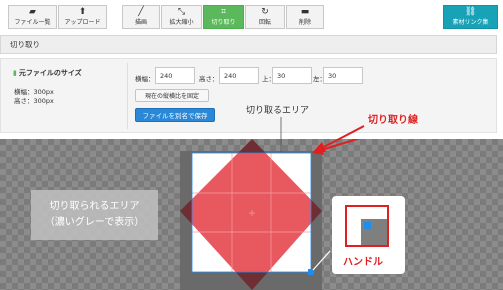 This screenshot has height=290, width=503. I want to click on removed-area-note: 切り取られるエリア （濃いグレーで表示）, so click(94, 215).